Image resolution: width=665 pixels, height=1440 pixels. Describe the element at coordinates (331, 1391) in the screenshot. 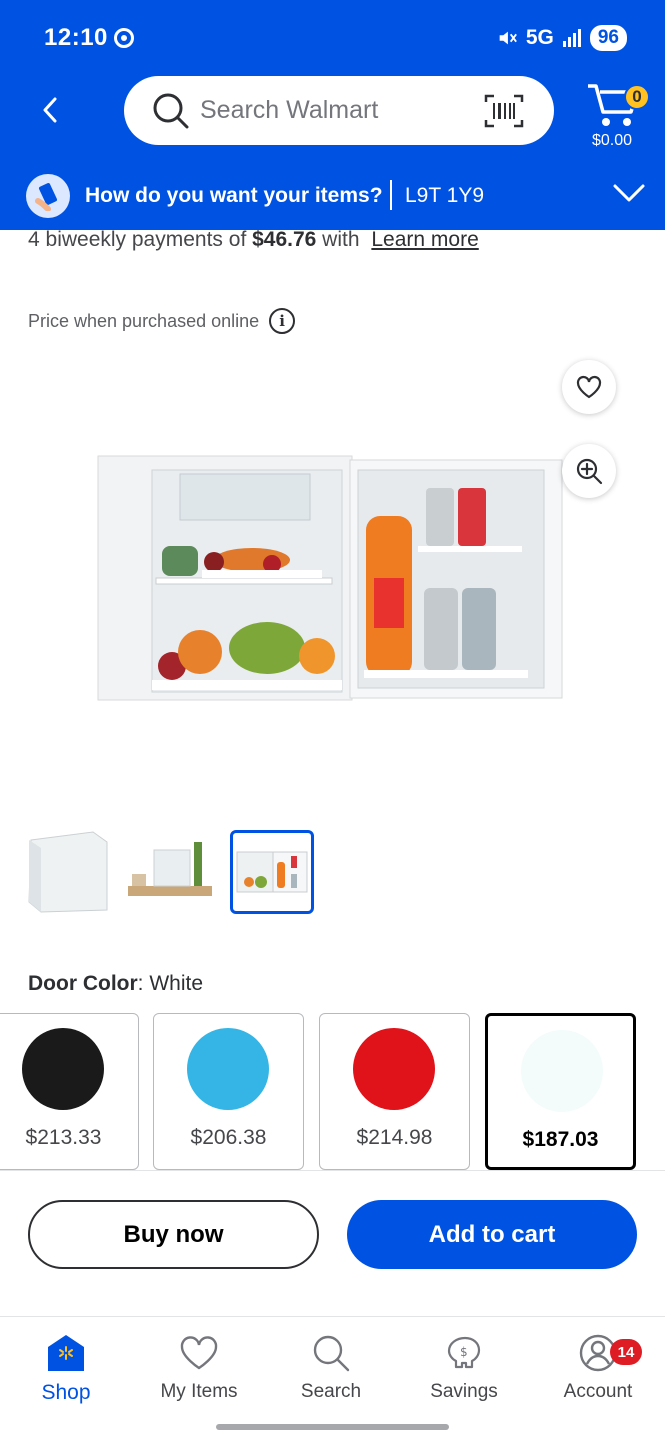

I see `nav-label: Search` at that location.